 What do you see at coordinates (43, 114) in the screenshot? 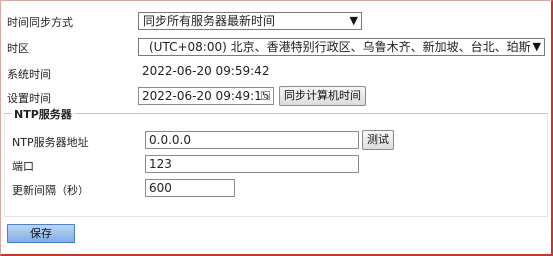
I see `ntp-section-title: NTP服务器` at bounding box center [43, 114].